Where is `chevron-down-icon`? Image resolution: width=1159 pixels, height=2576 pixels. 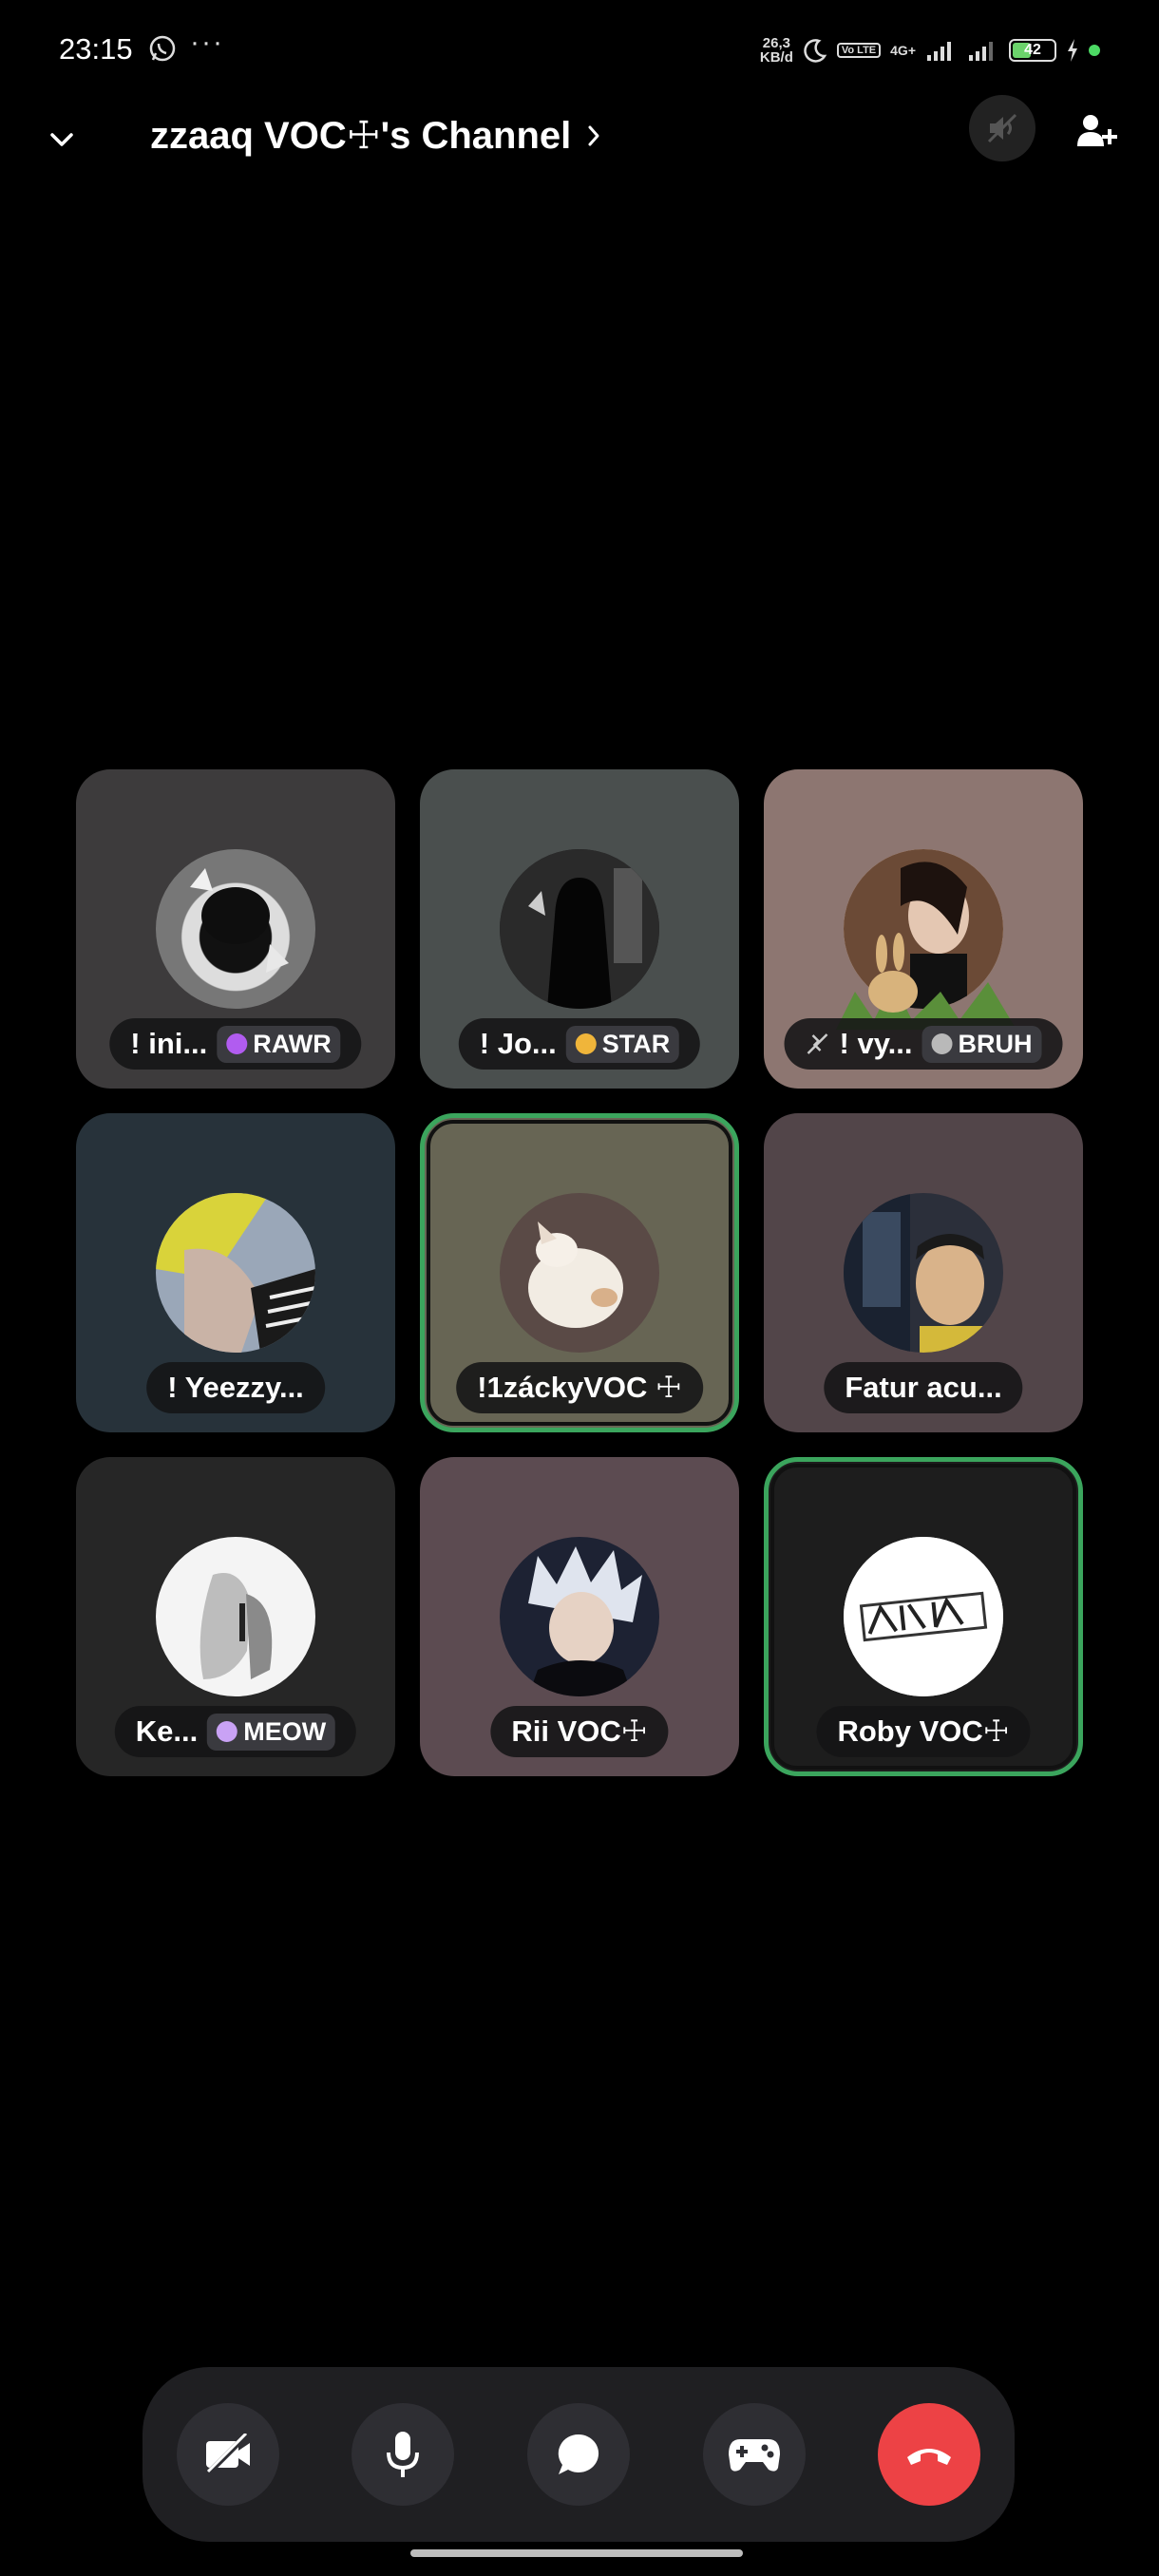
chevron-down-icon is located at coordinates (61, 139).